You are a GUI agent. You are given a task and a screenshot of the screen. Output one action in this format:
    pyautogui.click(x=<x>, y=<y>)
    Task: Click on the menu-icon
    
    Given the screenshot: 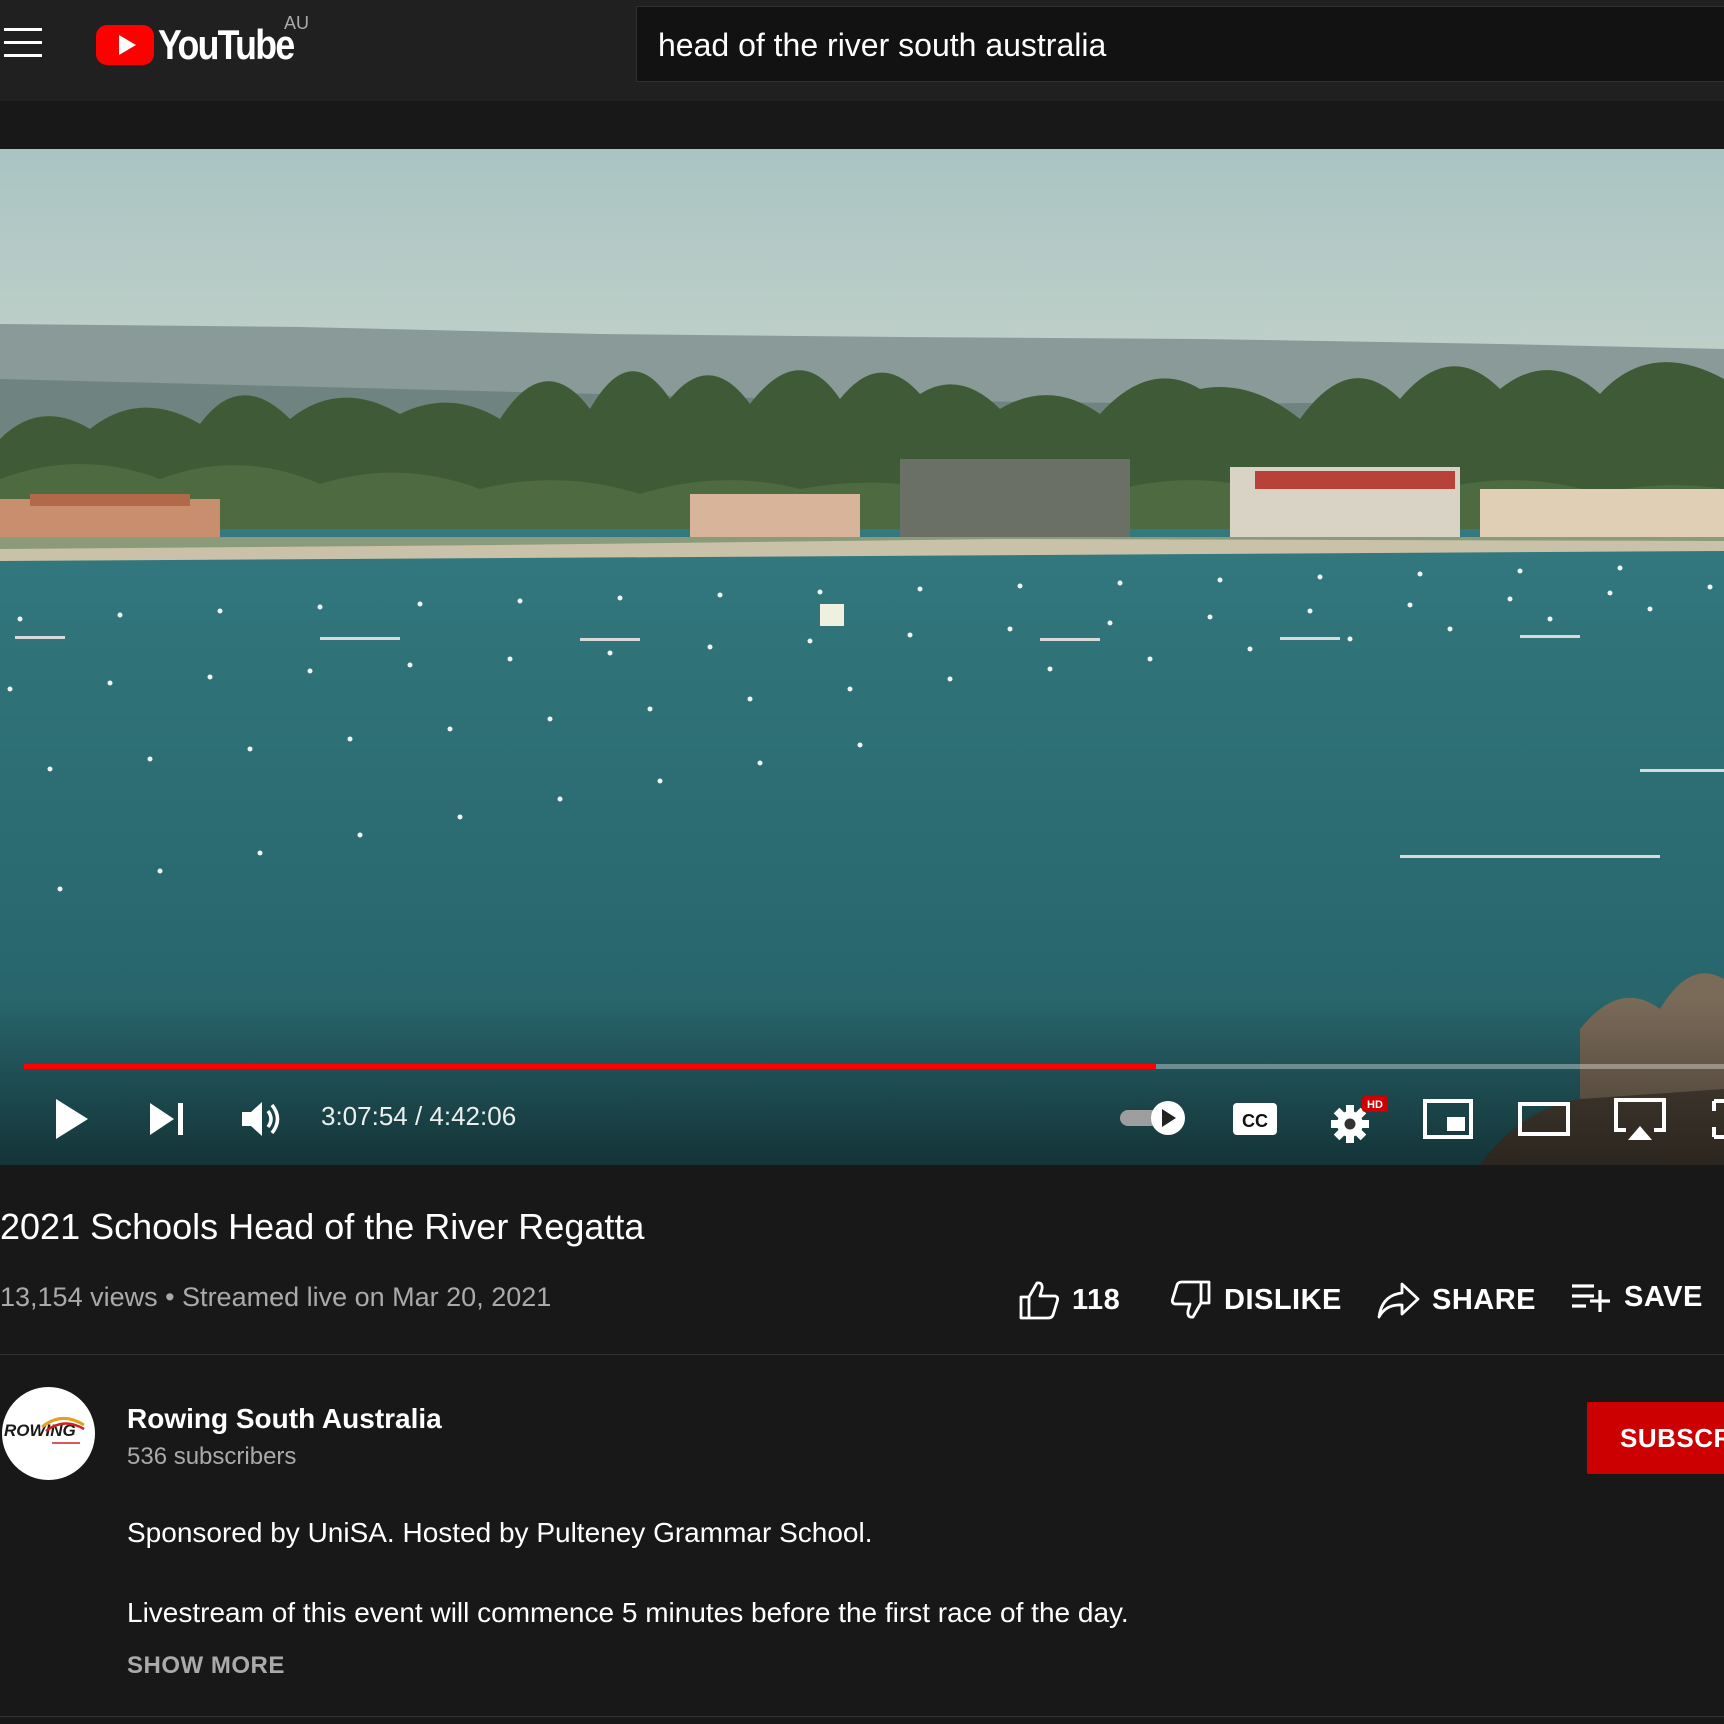 What is the action you would take?
    pyautogui.click(x=24, y=44)
    